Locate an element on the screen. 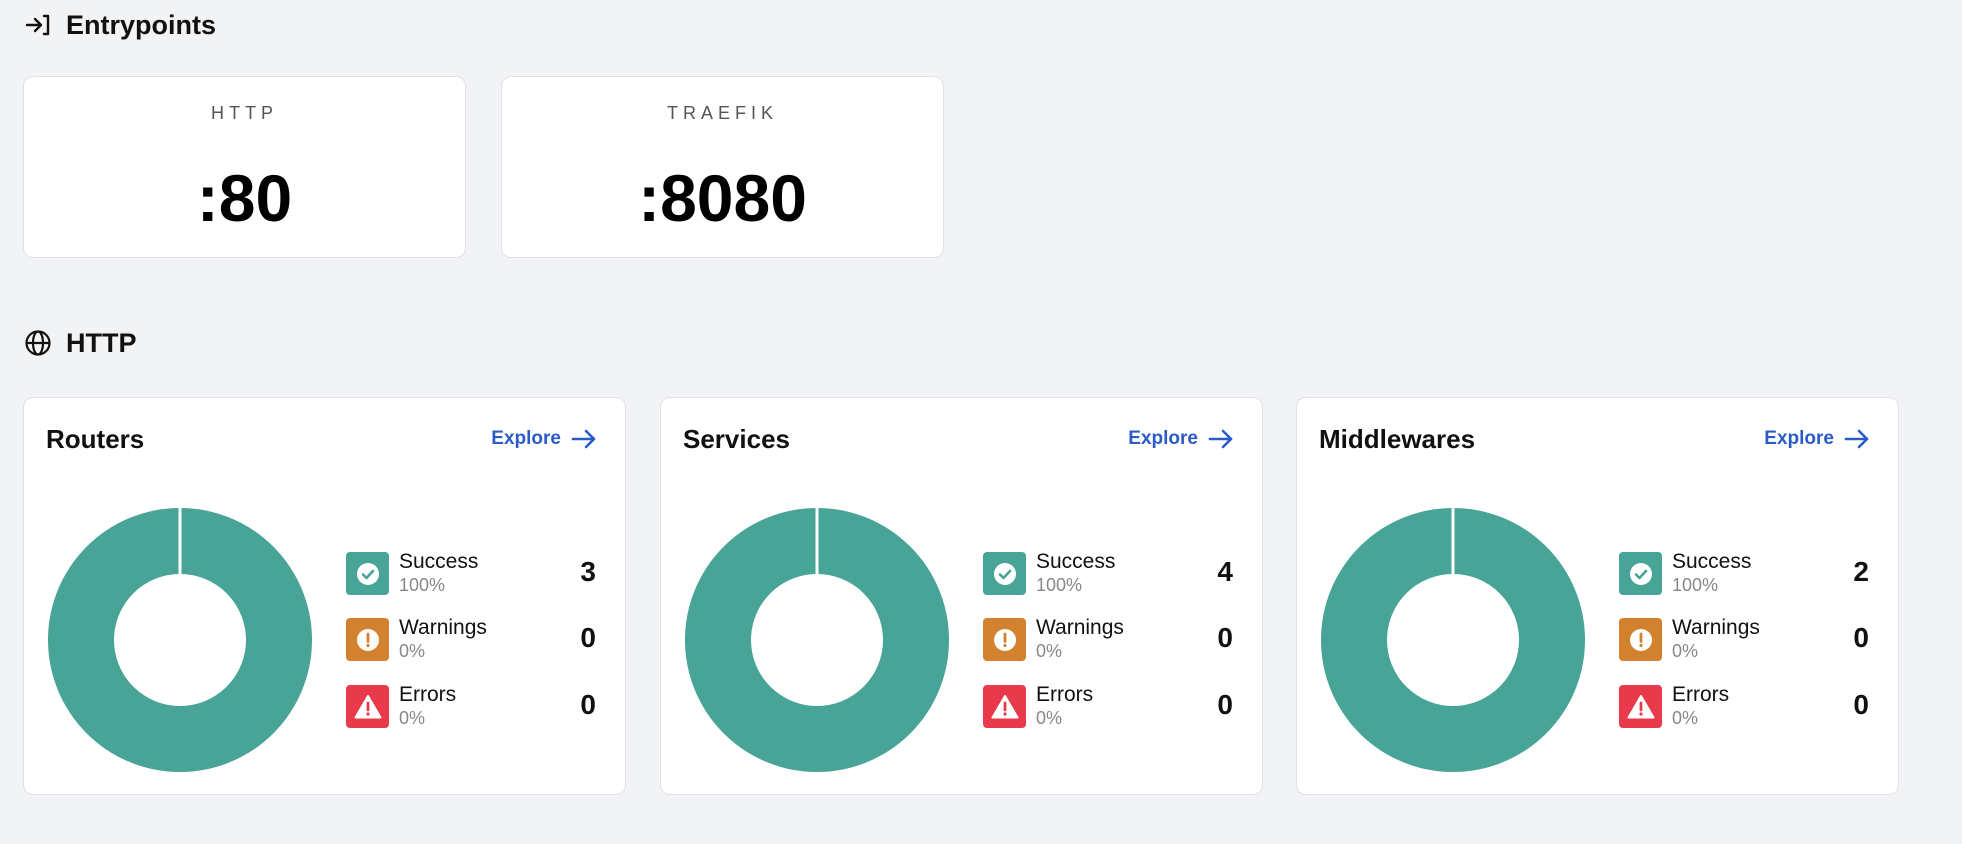  legend-success: Success 100% 4 is located at coordinates (1108, 574).